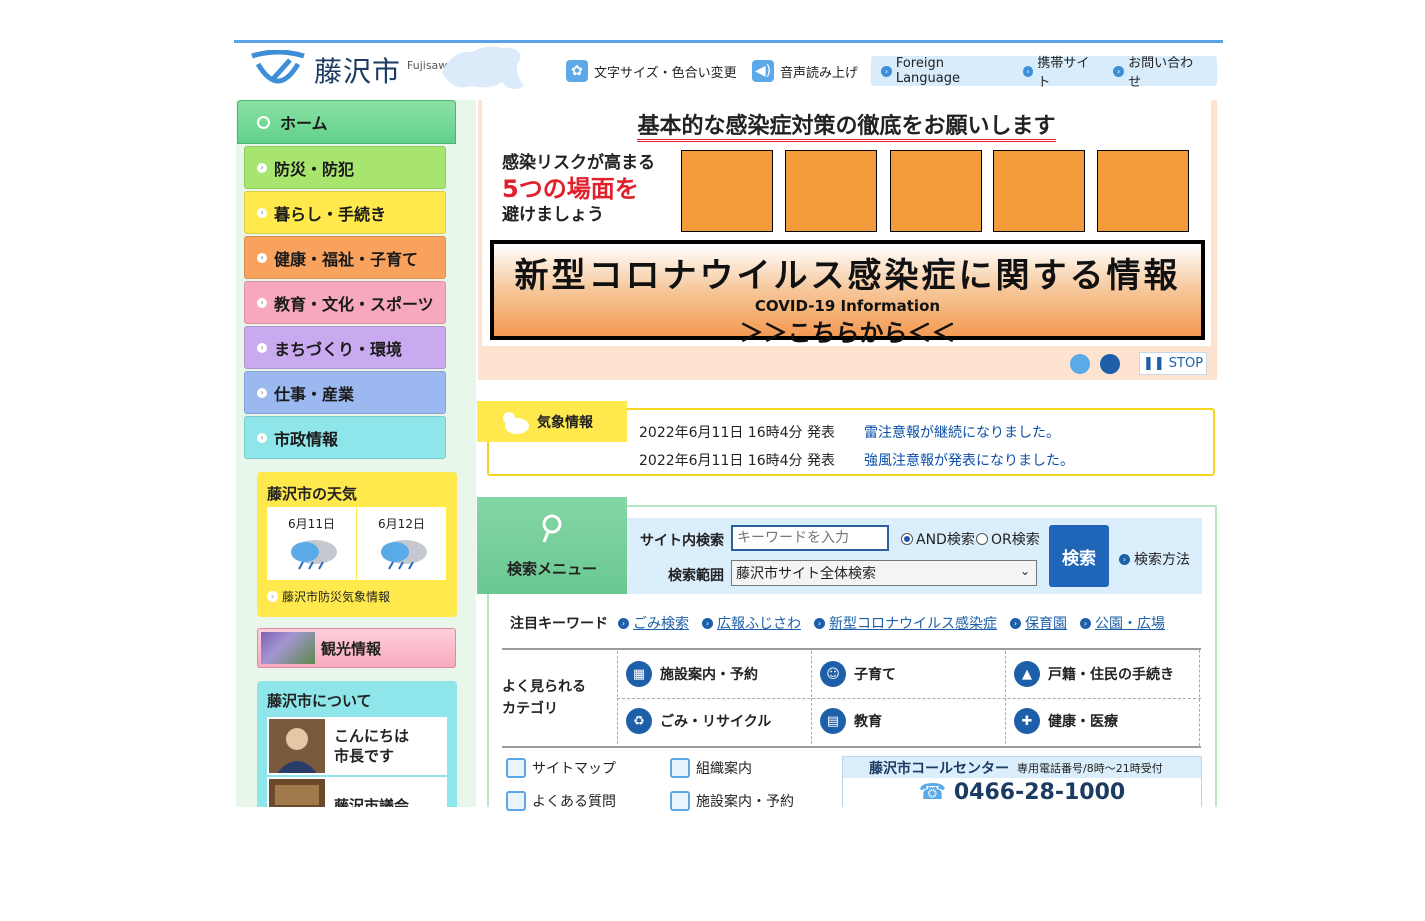 The width and height of the screenshot is (1425, 921). I want to click on covid-link-text: ＞＞こちらから＜＜, so click(847, 333).